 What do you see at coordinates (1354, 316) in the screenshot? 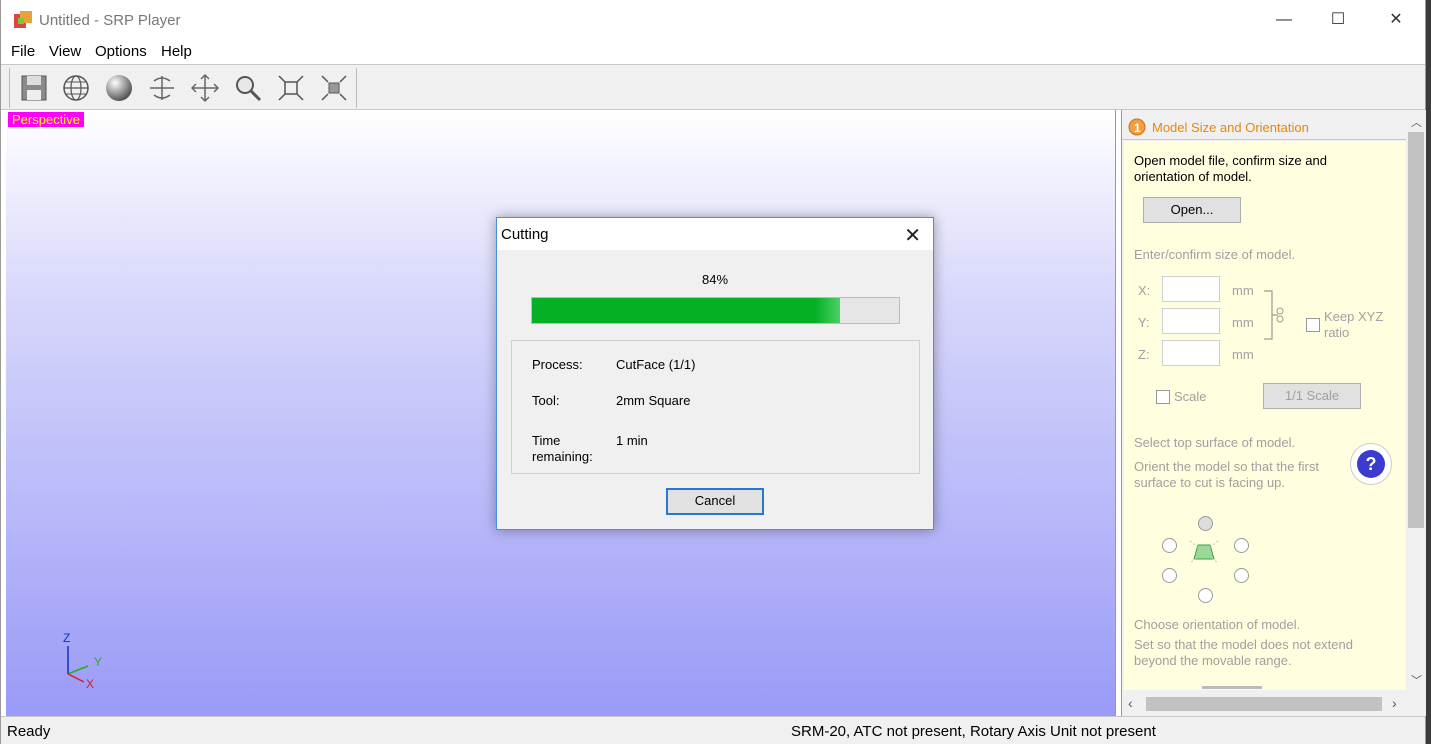
I see `keep-ratio-label-1: Keep XYZ` at bounding box center [1354, 316].